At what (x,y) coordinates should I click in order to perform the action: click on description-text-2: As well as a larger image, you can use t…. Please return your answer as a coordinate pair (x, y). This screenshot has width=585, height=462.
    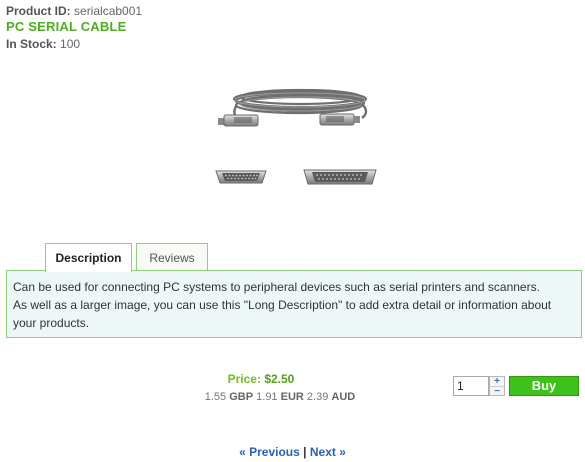
    Looking at the image, I should click on (282, 314).